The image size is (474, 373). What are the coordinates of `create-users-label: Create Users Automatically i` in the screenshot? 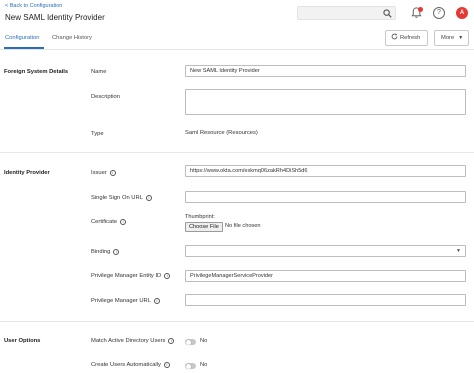 It's located at (130, 365).